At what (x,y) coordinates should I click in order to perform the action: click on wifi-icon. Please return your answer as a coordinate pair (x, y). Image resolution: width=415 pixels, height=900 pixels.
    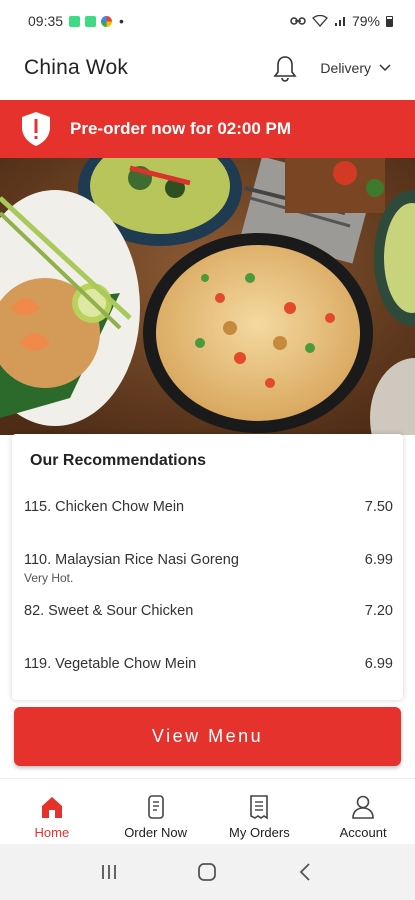
    Looking at the image, I should click on (320, 21).